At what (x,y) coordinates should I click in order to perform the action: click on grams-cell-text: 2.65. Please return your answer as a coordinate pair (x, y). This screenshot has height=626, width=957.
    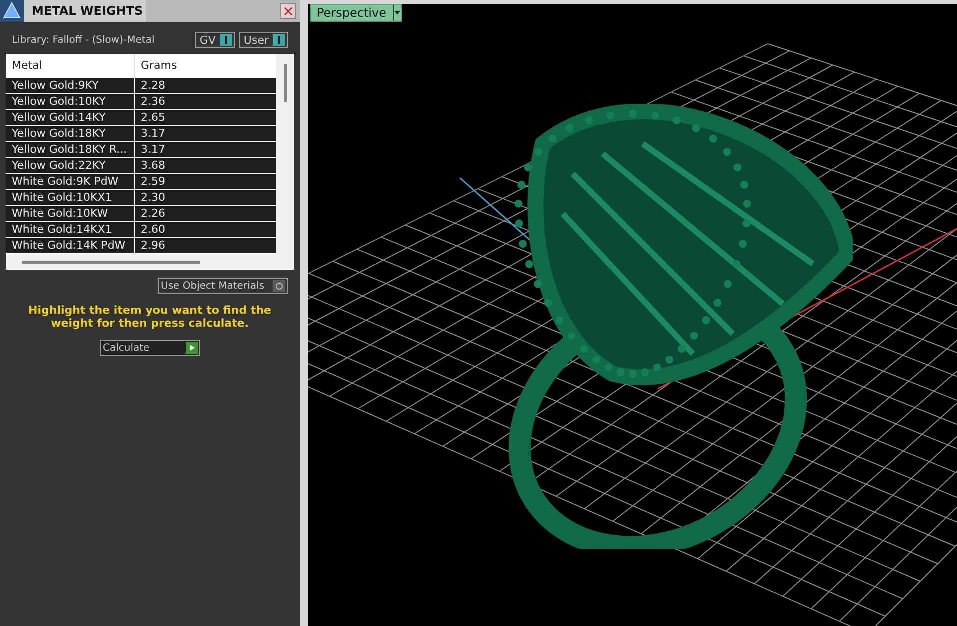
    Looking at the image, I should click on (153, 117).